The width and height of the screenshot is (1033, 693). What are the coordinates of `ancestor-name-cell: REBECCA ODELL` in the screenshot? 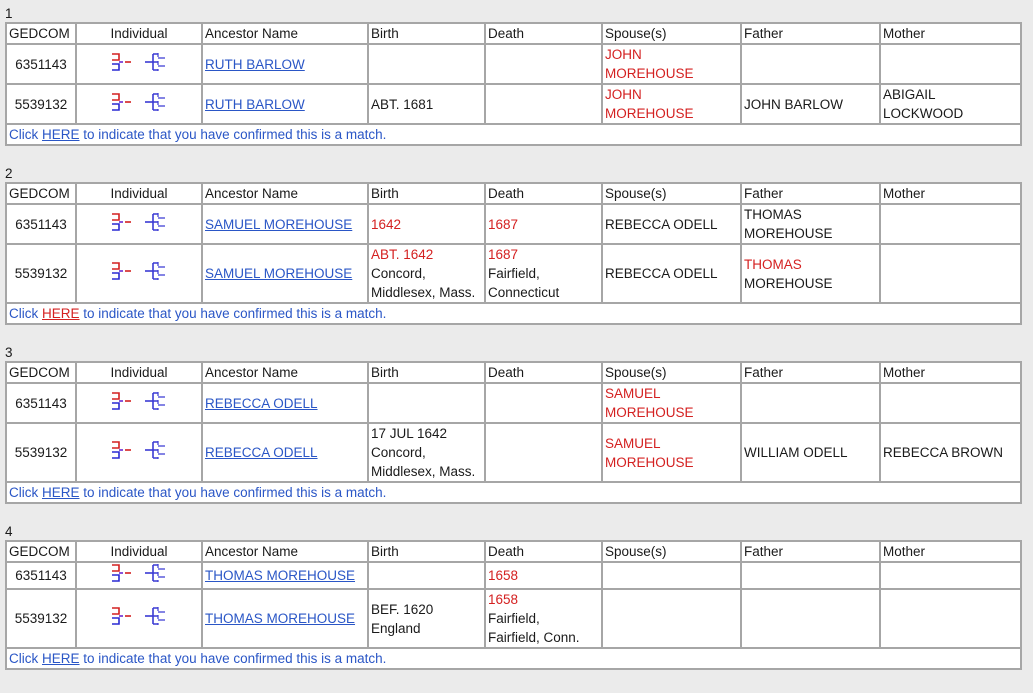 It's located at (285, 403).